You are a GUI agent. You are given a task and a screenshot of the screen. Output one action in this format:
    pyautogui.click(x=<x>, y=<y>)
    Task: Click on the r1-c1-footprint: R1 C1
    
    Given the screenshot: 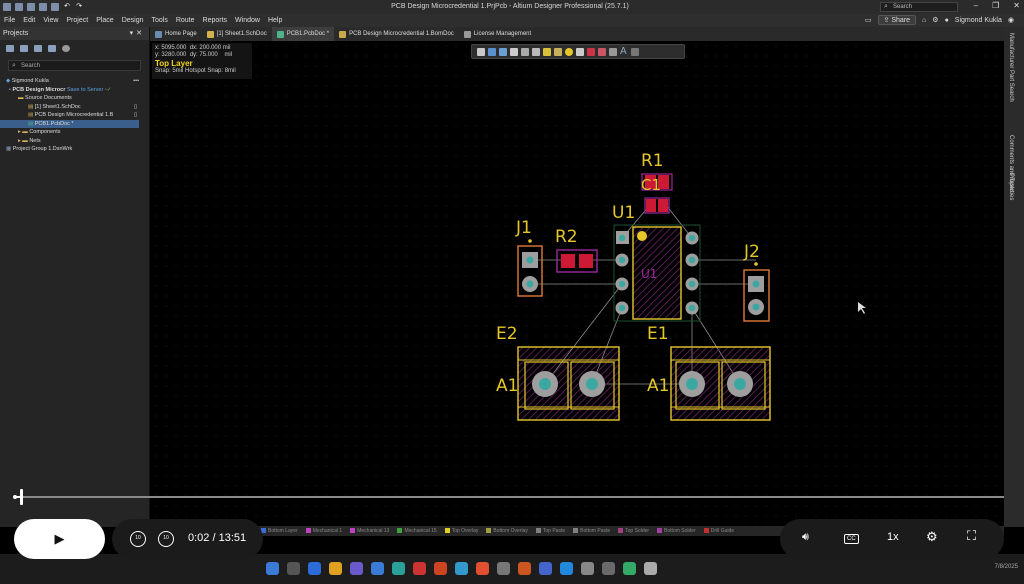 What is the action you would take?
    pyautogui.click(x=657, y=182)
    